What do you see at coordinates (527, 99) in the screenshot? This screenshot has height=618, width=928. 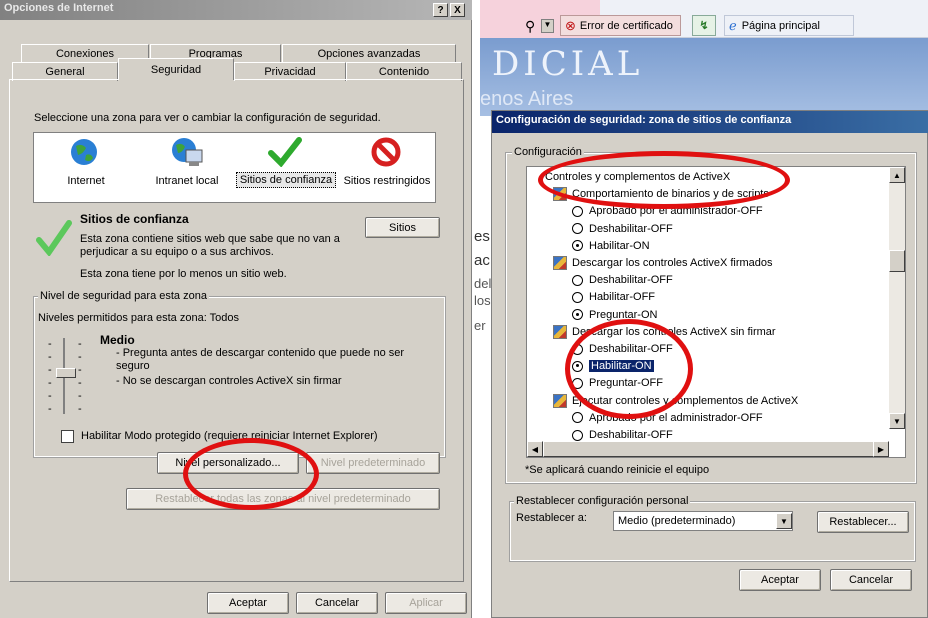 I see `banner-subtitle: enos Aires` at bounding box center [527, 99].